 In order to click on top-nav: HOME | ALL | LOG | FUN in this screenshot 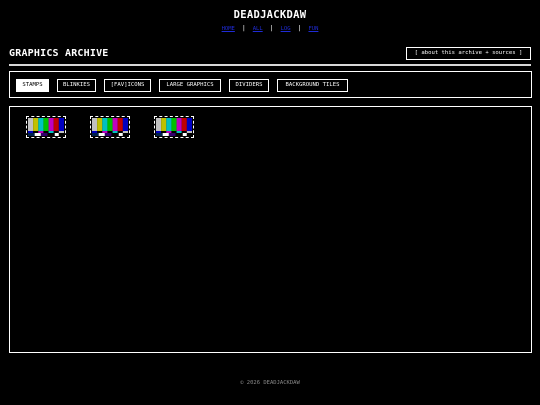, I will do `click(270, 28)`.